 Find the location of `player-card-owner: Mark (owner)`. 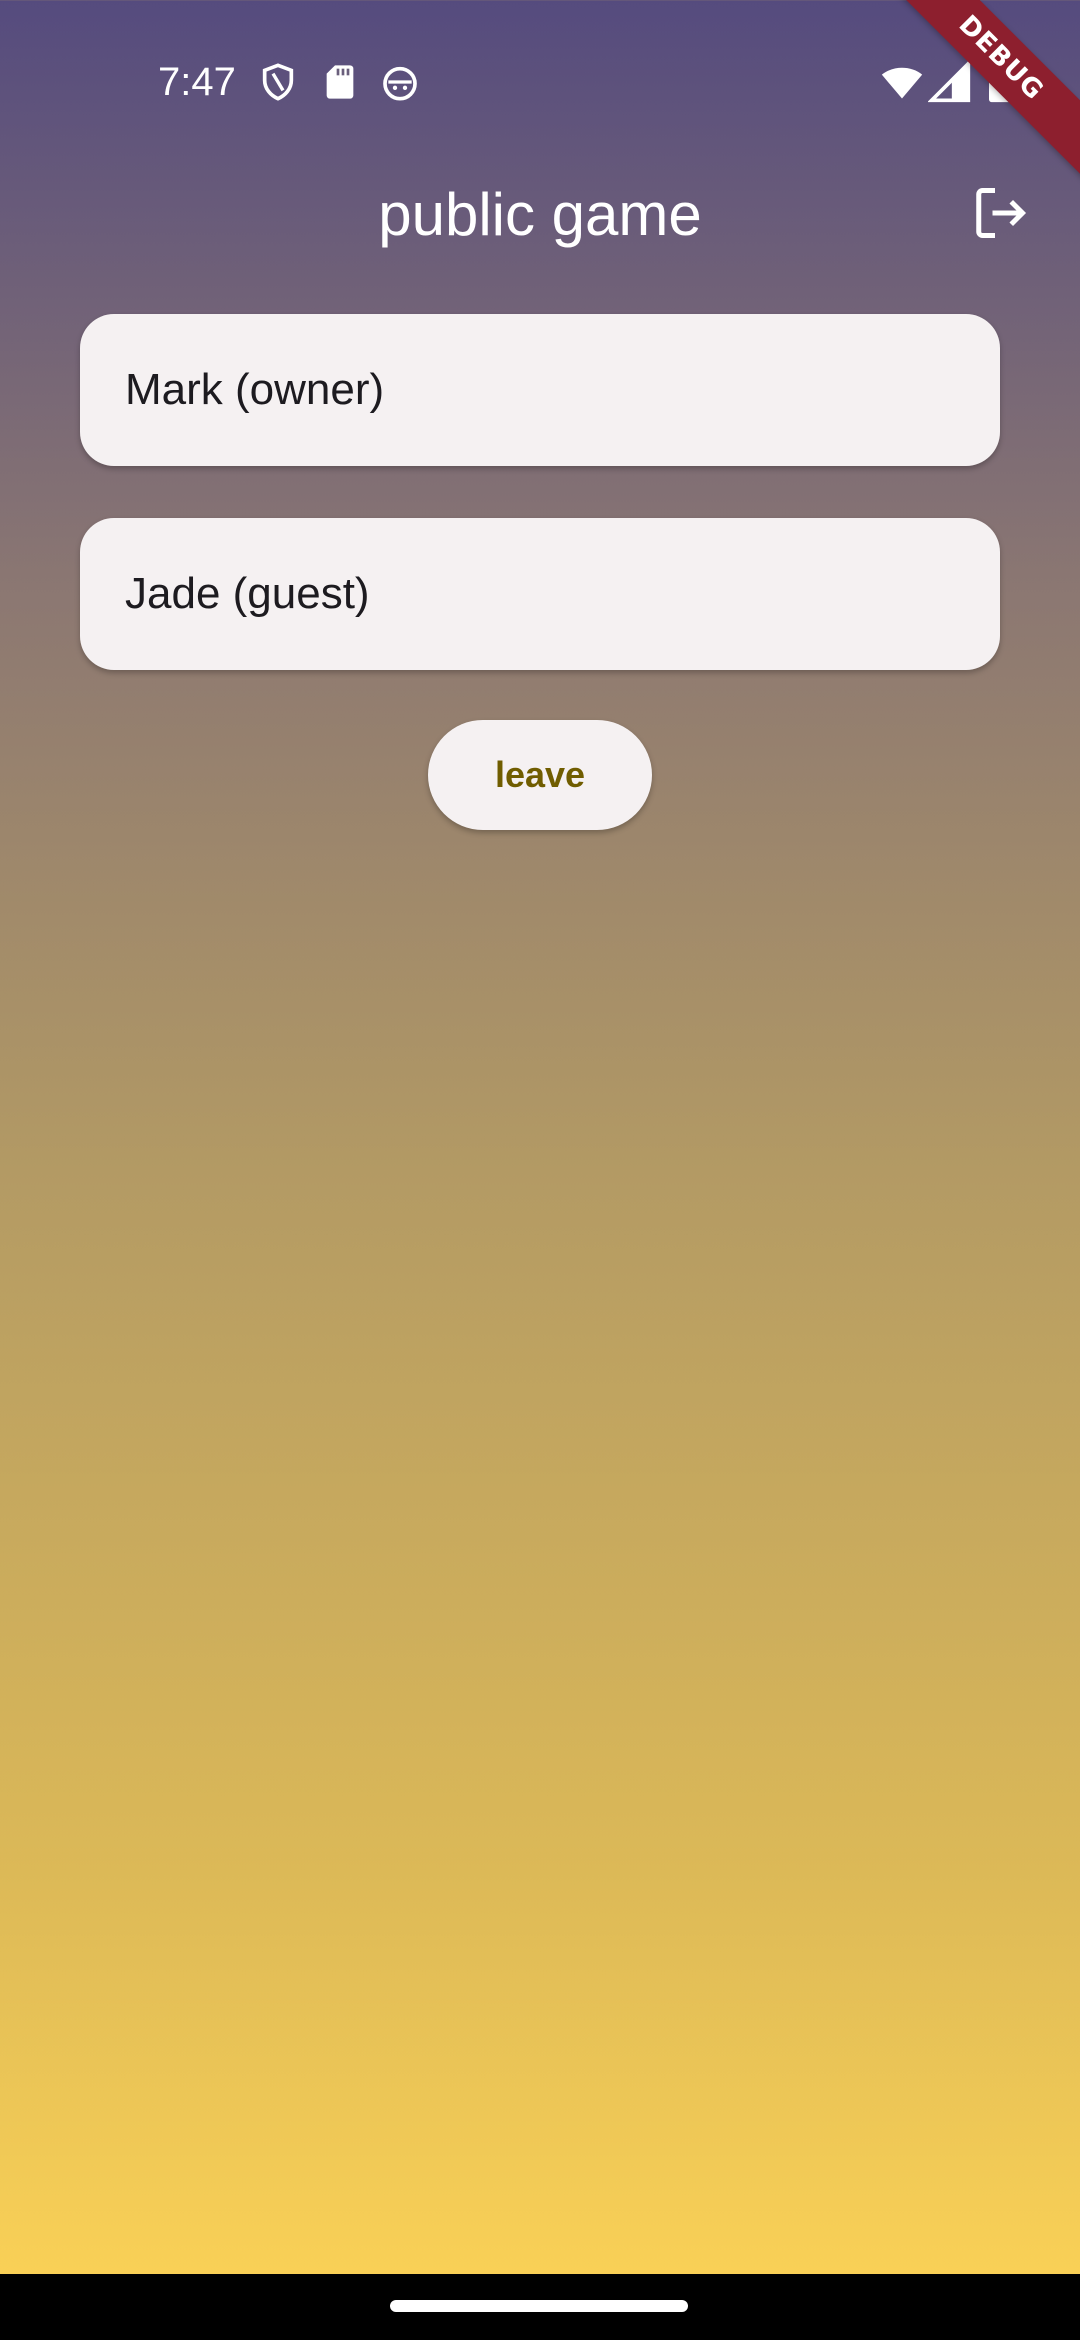

player-card-owner: Mark (owner) is located at coordinates (540, 390).